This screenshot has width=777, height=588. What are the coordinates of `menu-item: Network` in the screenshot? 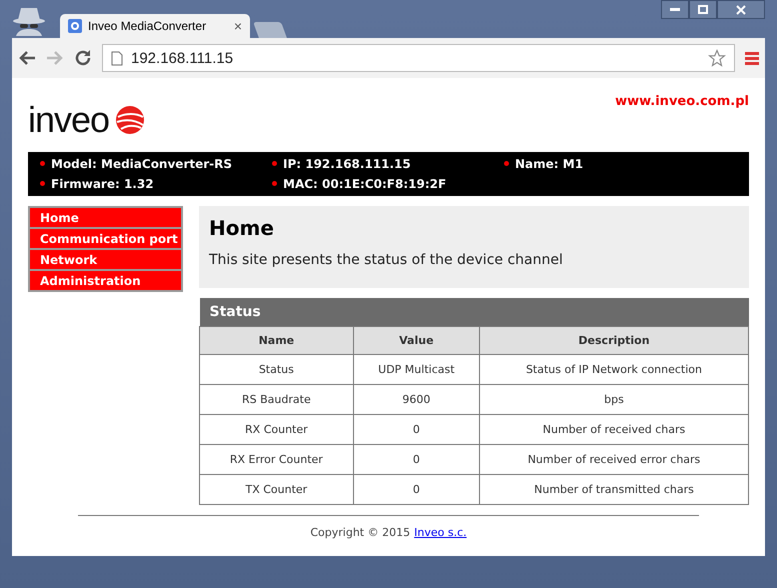 It's located at (105, 260).